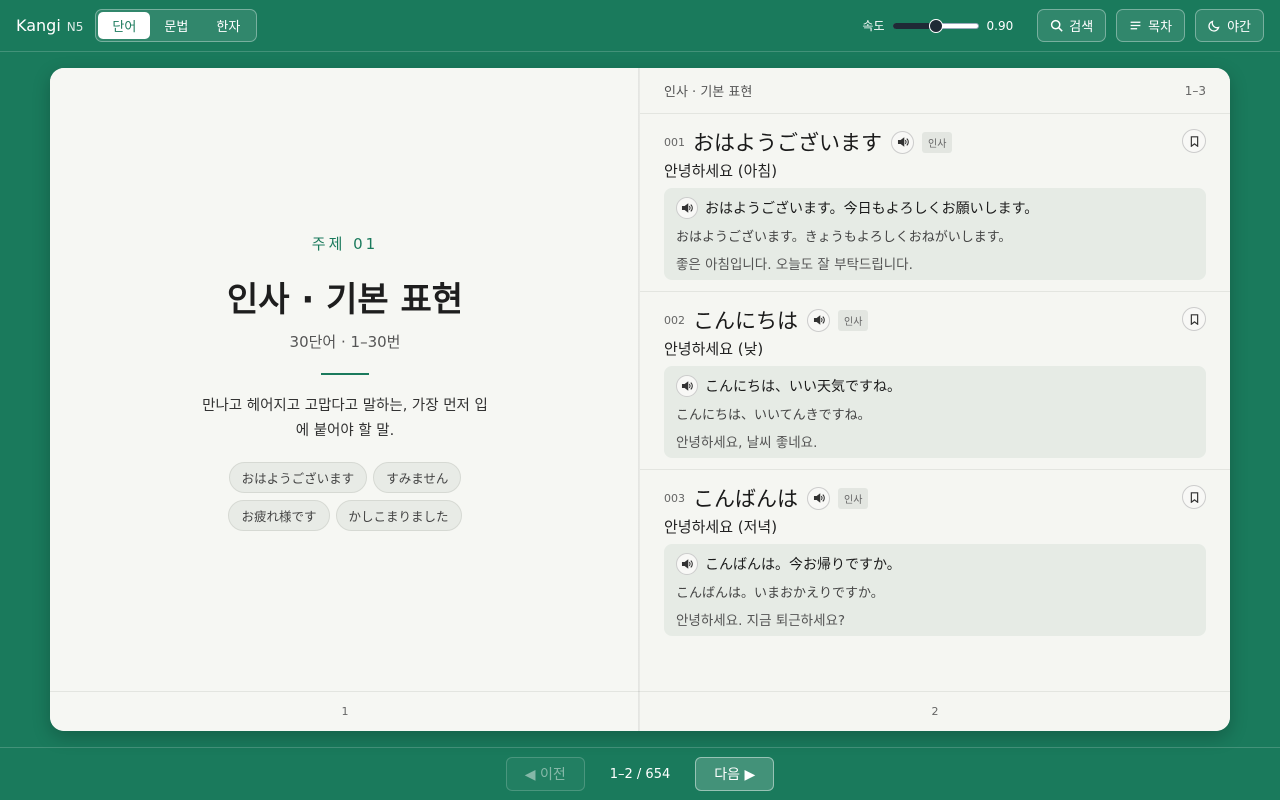  What do you see at coordinates (714, 349) in the screenshot?
I see `entry-meaning: 안녕하세요 (낮)` at bounding box center [714, 349].